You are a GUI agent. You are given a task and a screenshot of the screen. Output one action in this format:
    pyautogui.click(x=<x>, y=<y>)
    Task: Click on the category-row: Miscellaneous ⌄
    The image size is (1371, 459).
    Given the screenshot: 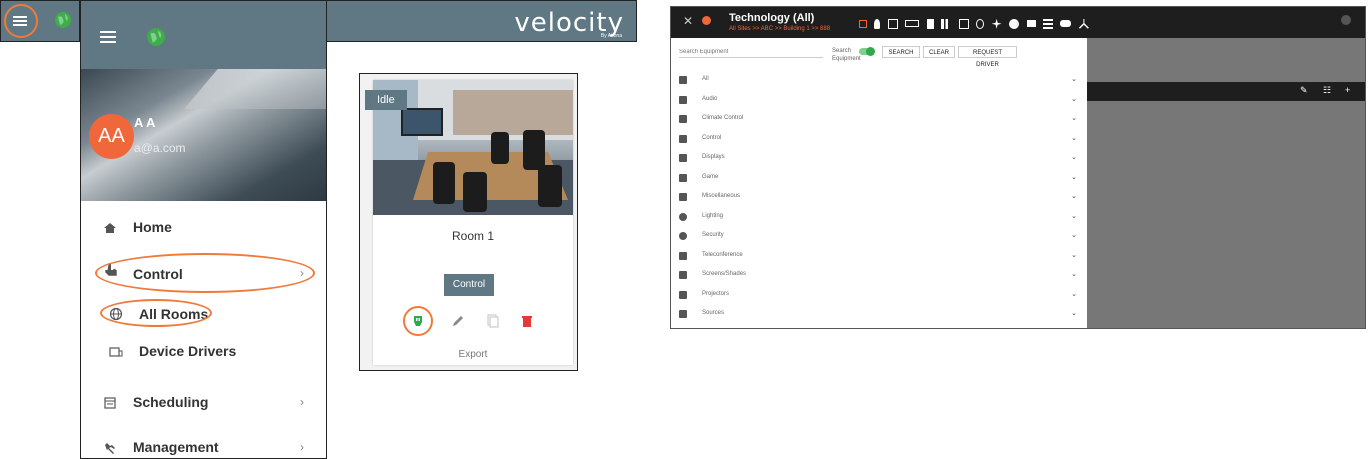 What is the action you would take?
    pyautogui.click(x=879, y=197)
    